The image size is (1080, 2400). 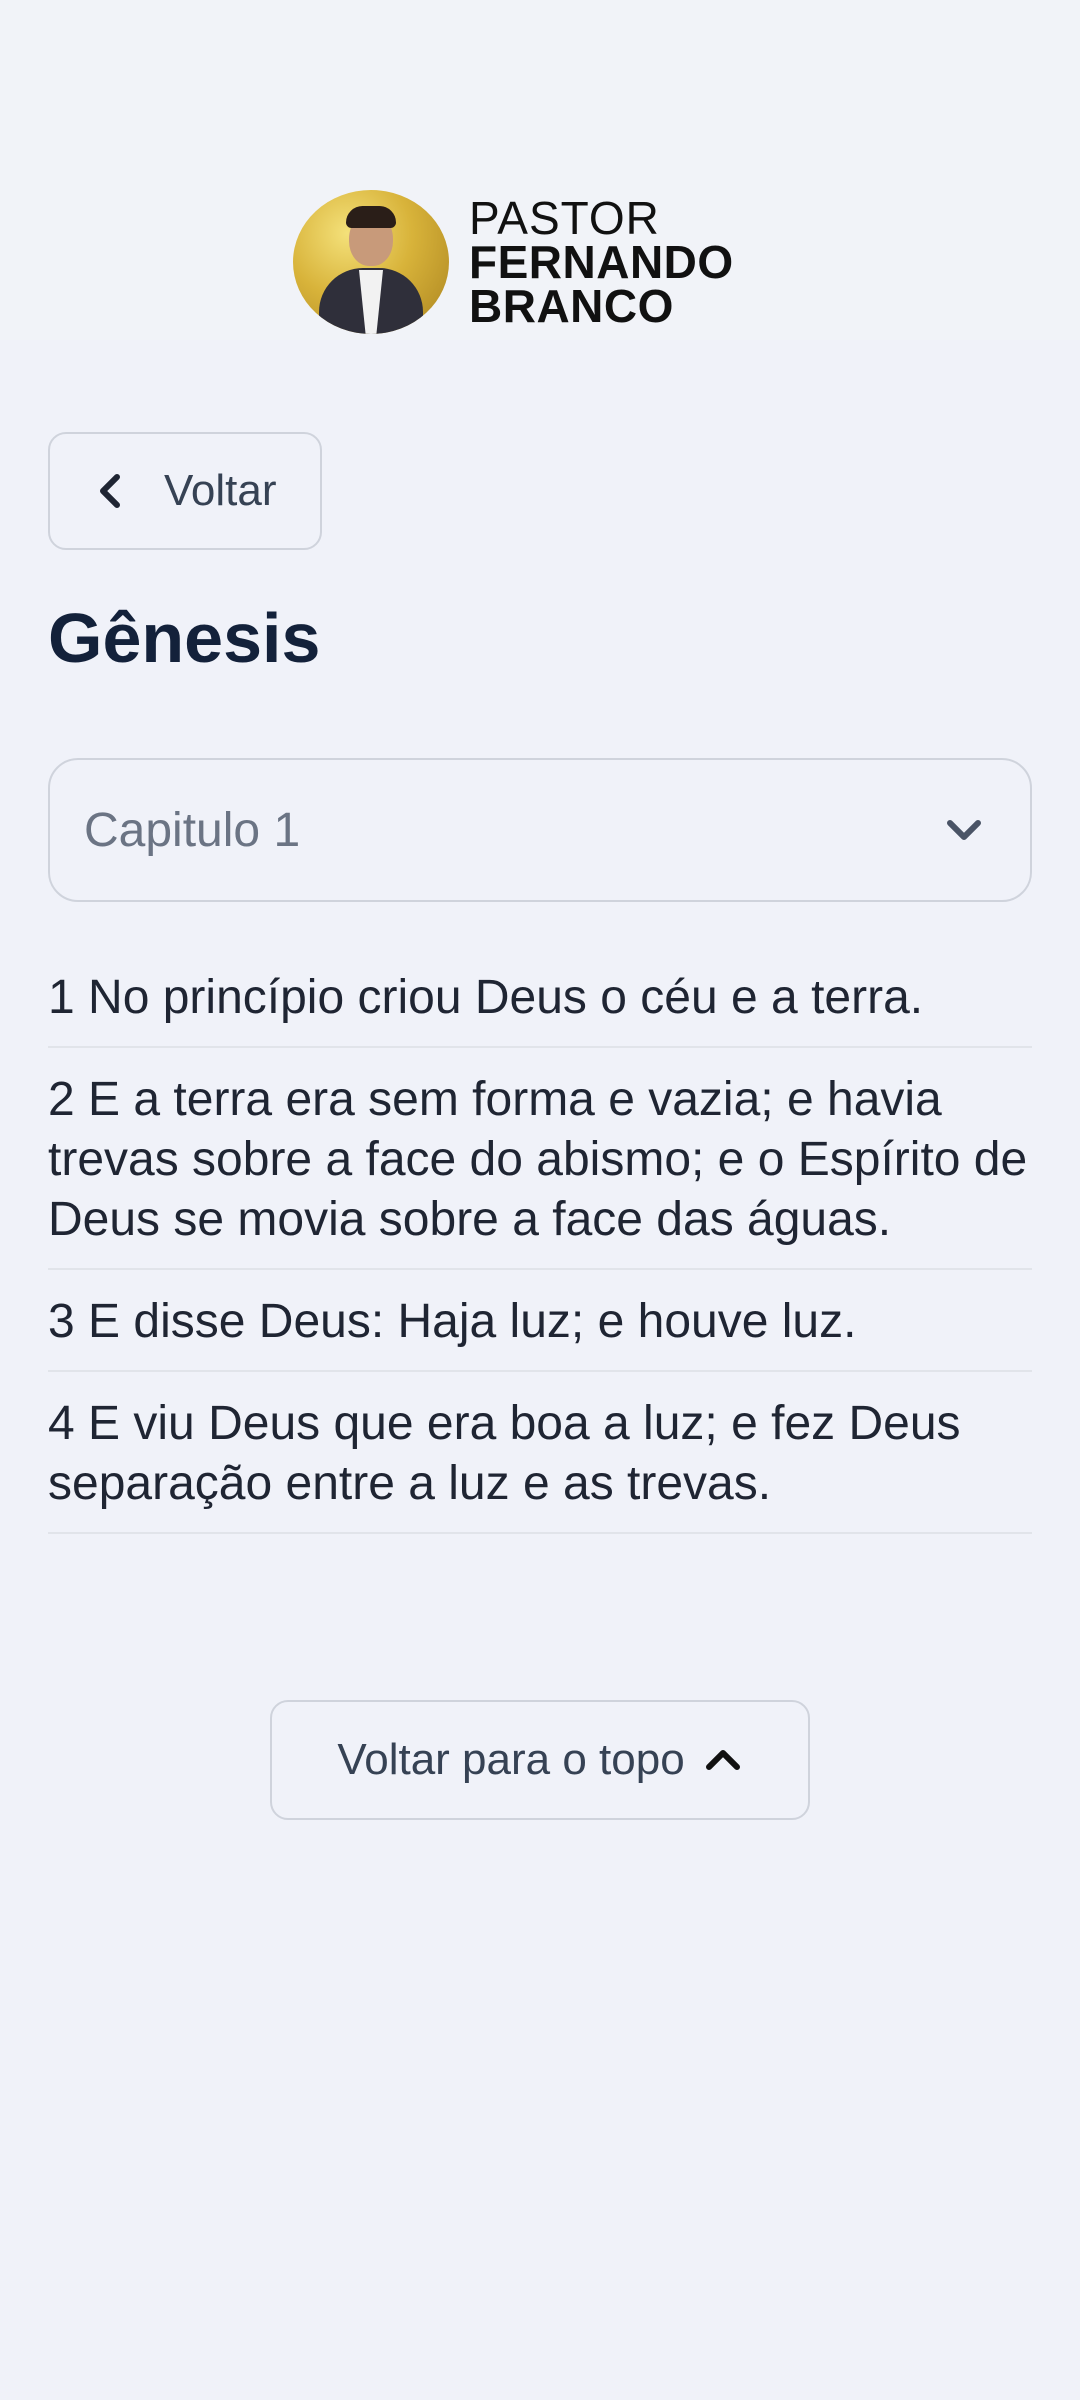 What do you see at coordinates (371, 262) in the screenshot?
I see `pastor-avatar` at bounding box center [371, 262].